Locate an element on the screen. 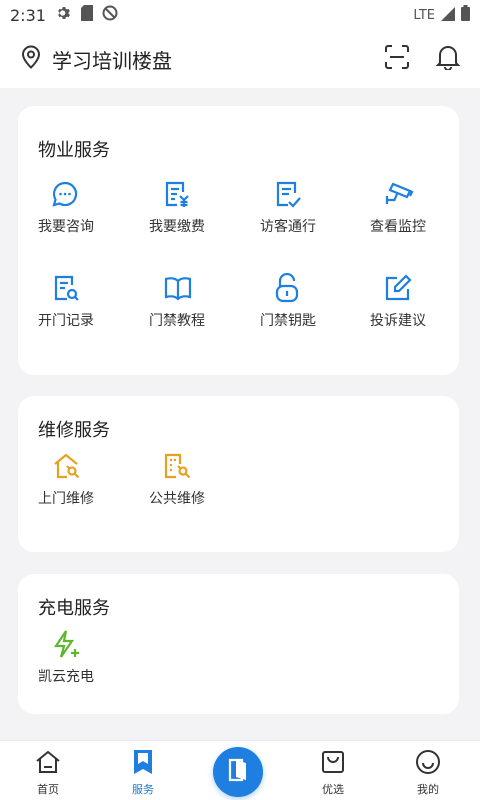  network-type: LTE is located at coordinates (424, 15).